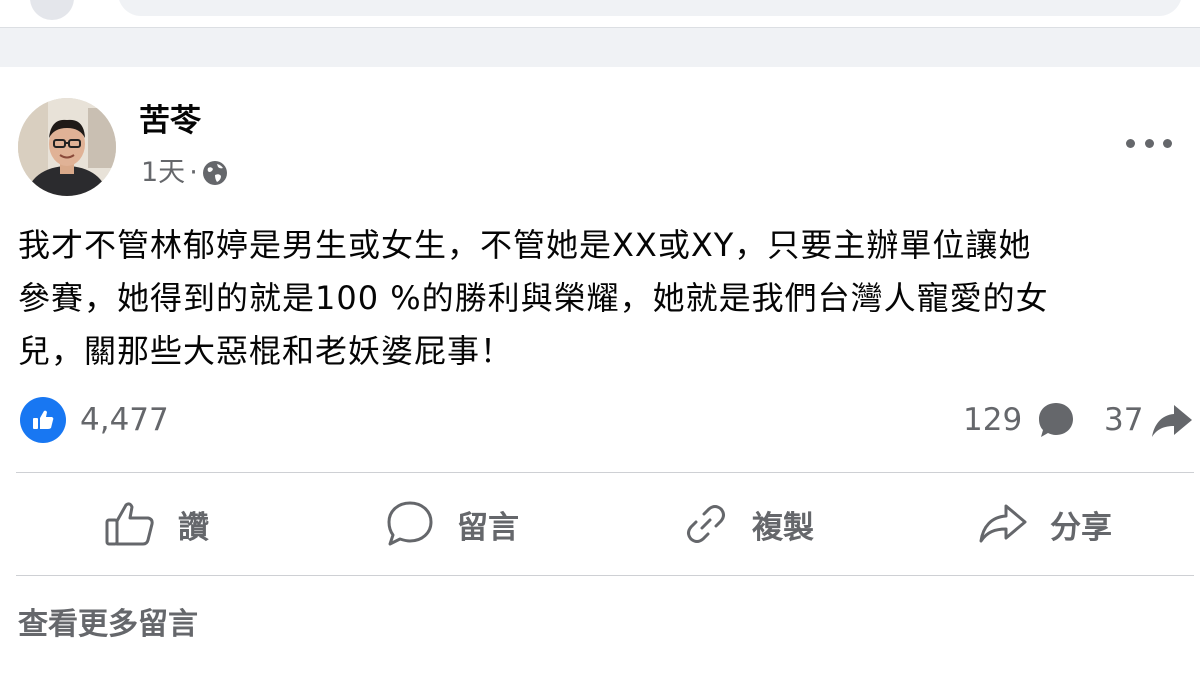 Image resolution: width=1200 pixels, height=687 pixels. I want to click on copy-link-button: 複製, so click(748, 524).